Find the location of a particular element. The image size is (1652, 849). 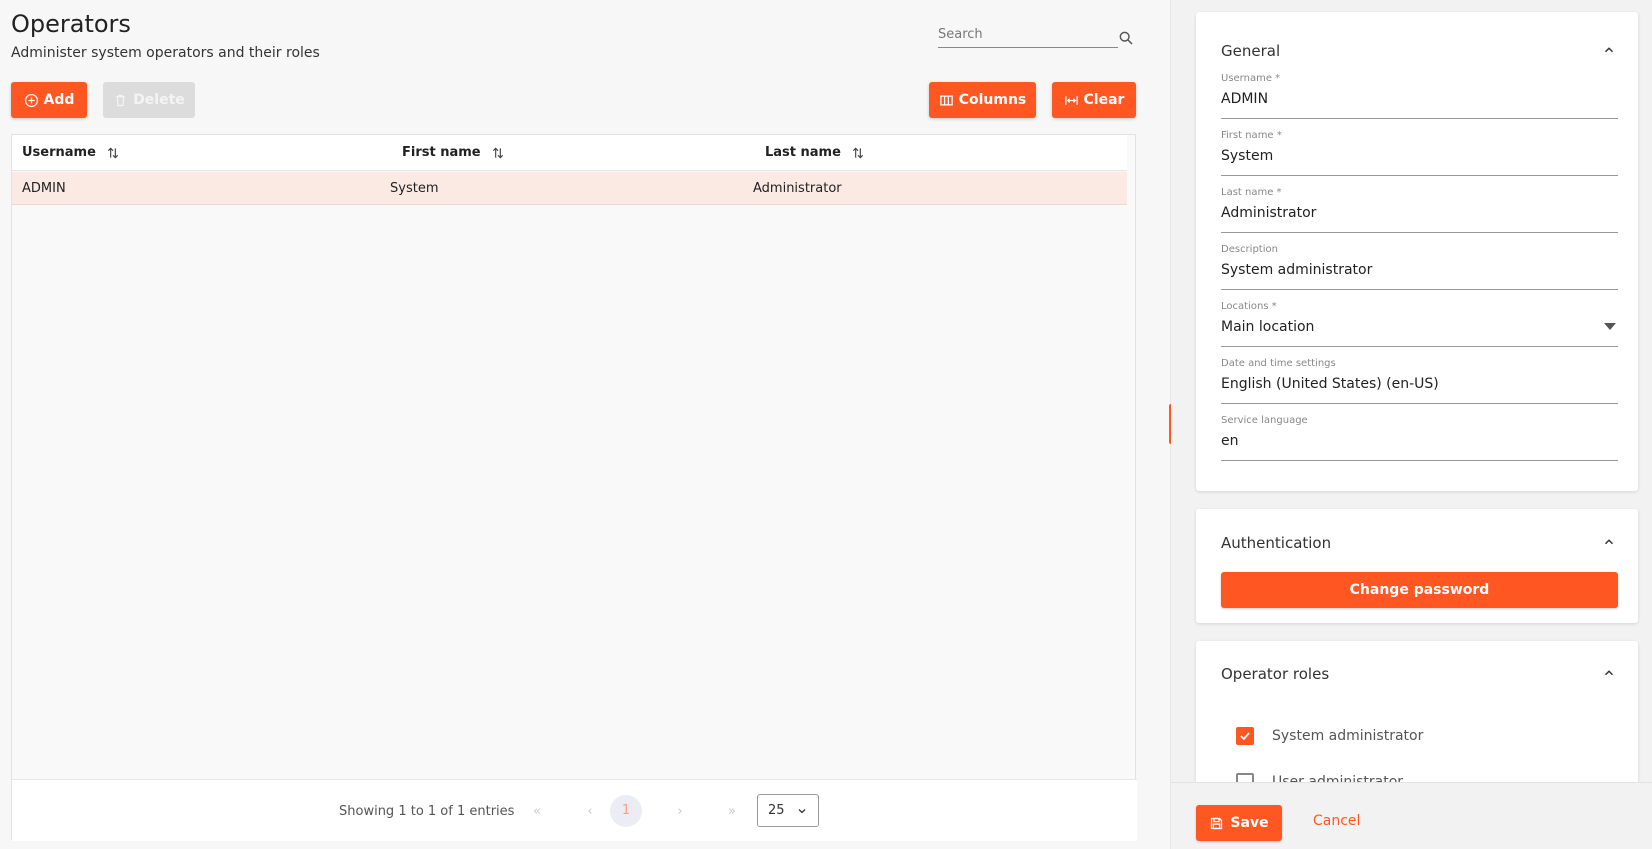

column-header-label: Last name is located at coordinates (803, 152).